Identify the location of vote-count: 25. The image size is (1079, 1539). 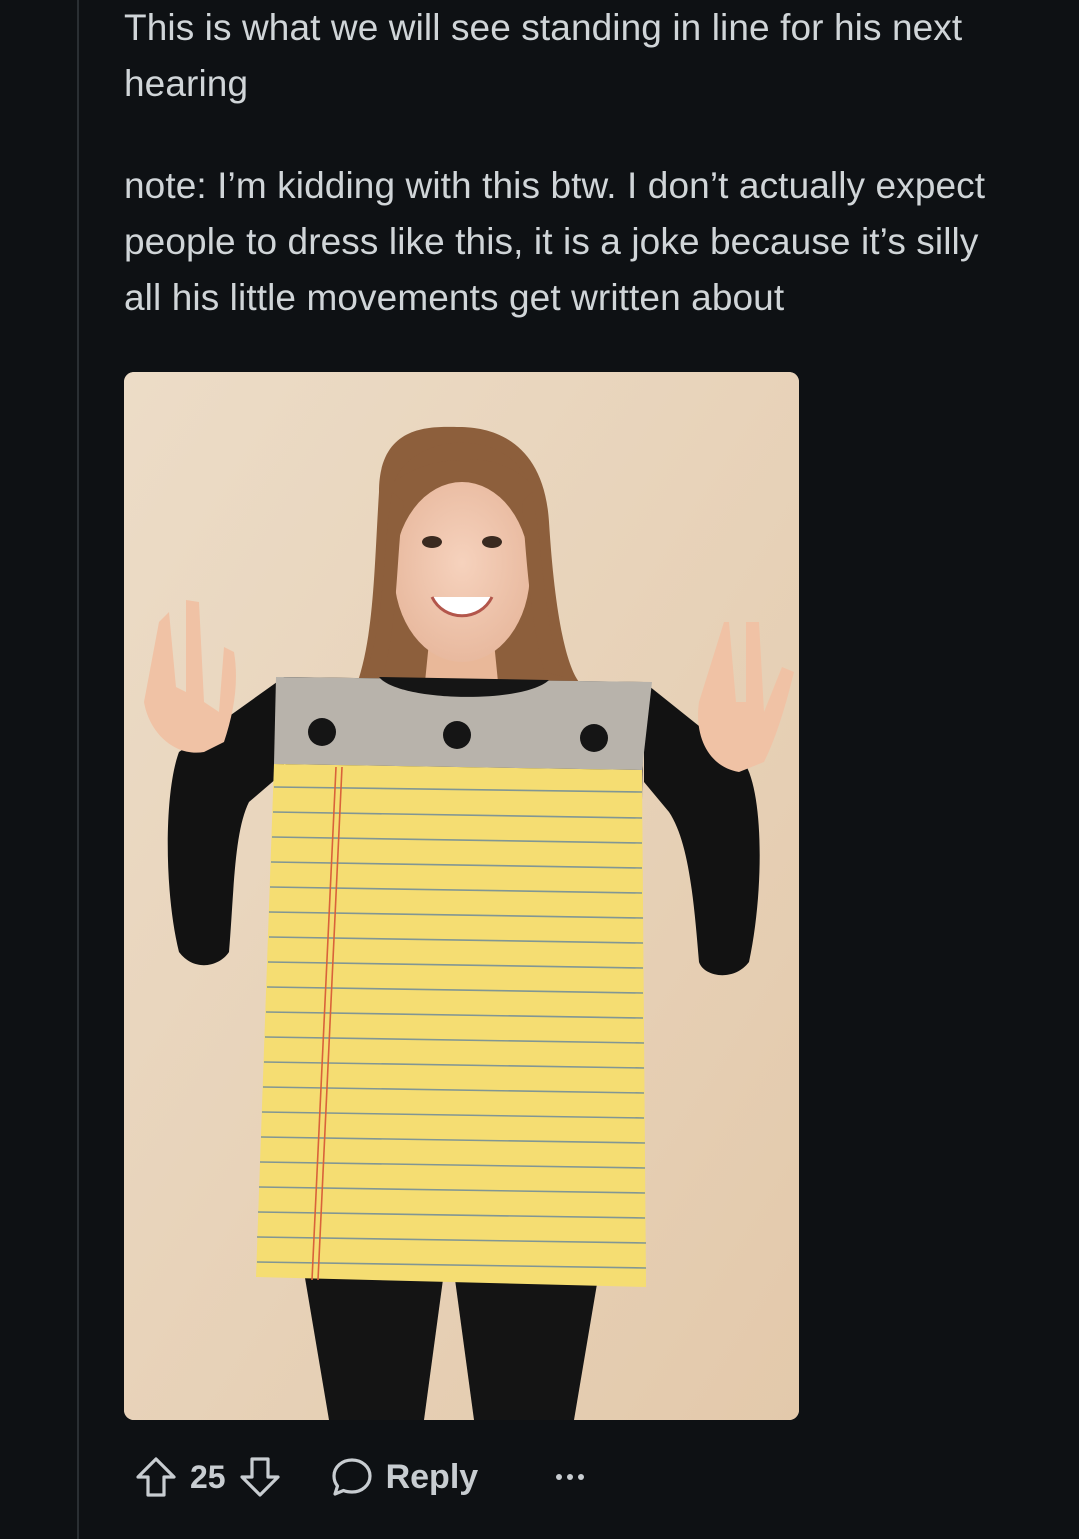
(208, 1476).